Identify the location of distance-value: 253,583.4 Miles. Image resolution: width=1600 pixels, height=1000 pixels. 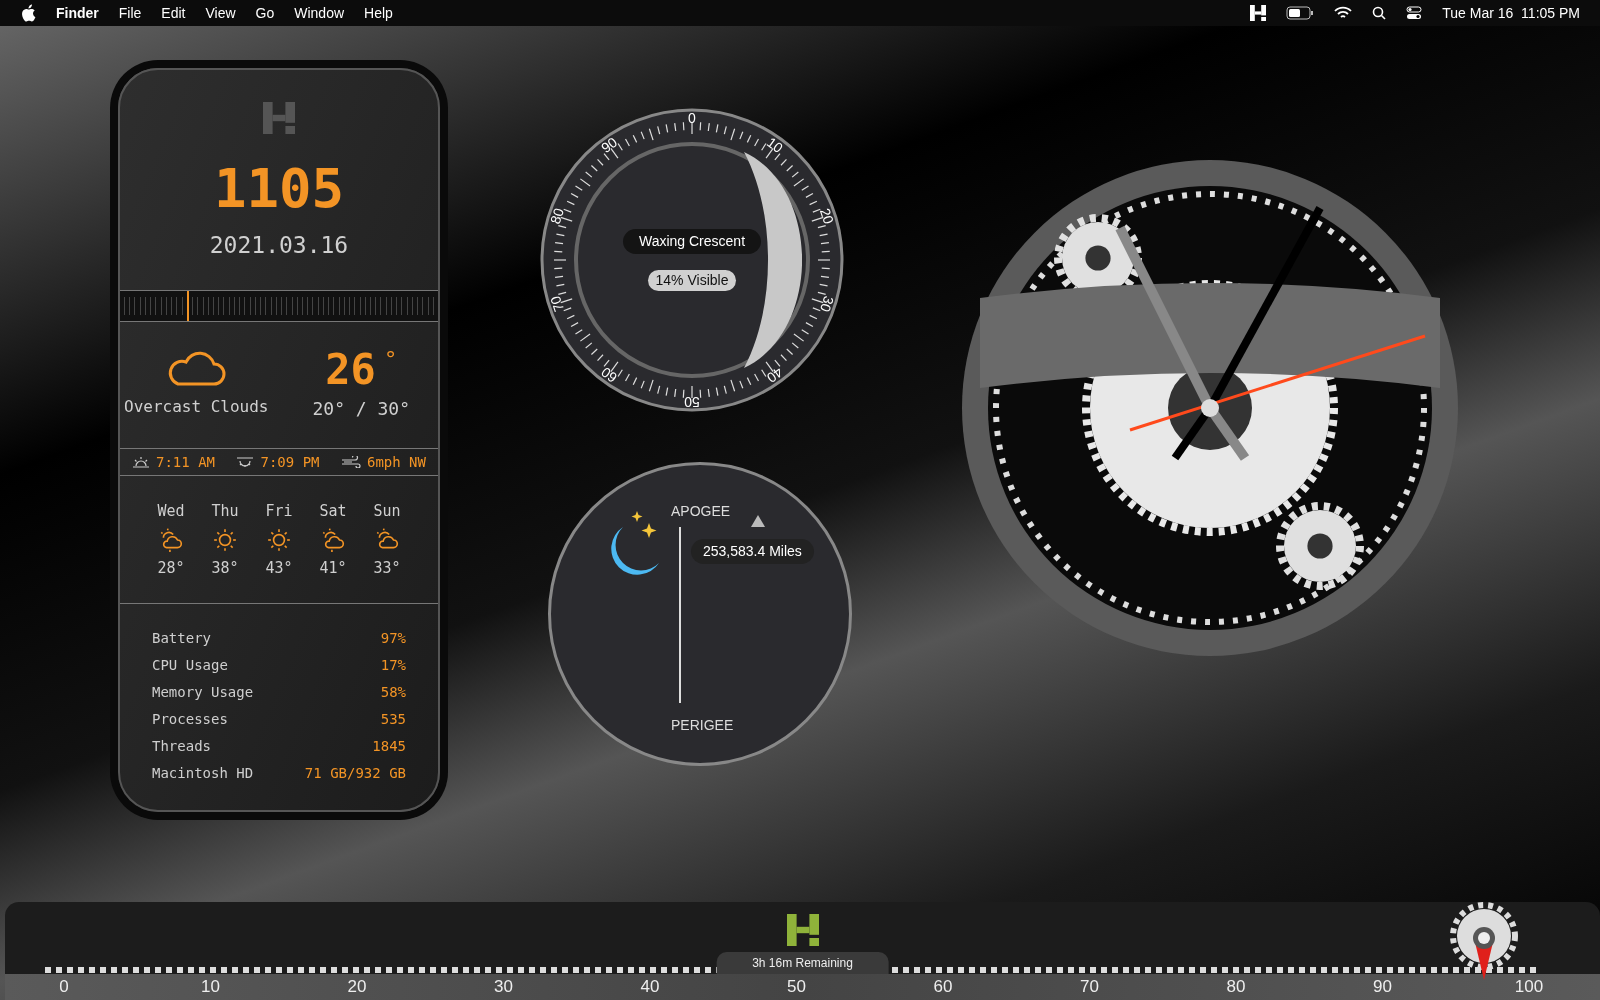
(752, 551).